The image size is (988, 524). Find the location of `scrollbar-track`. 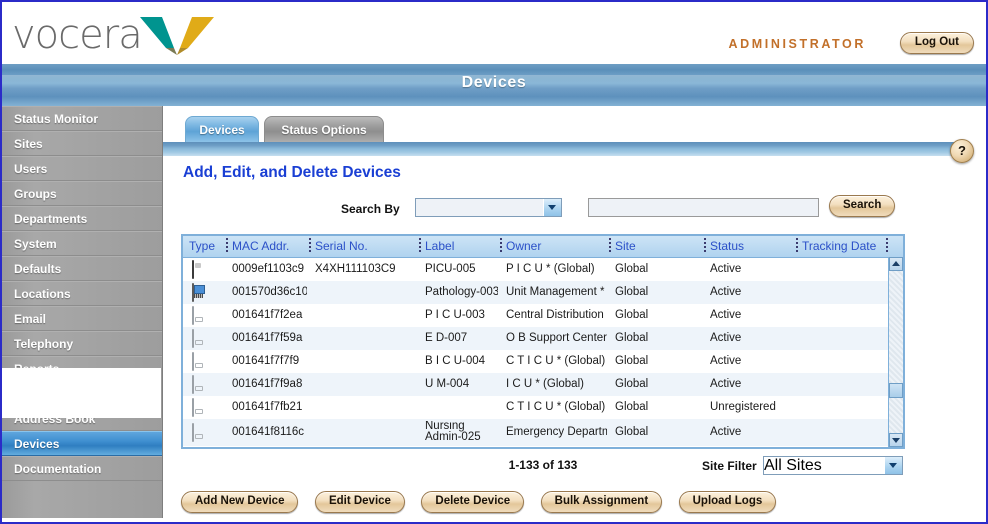

scrollbar-track is located at coordinates (896, 352).